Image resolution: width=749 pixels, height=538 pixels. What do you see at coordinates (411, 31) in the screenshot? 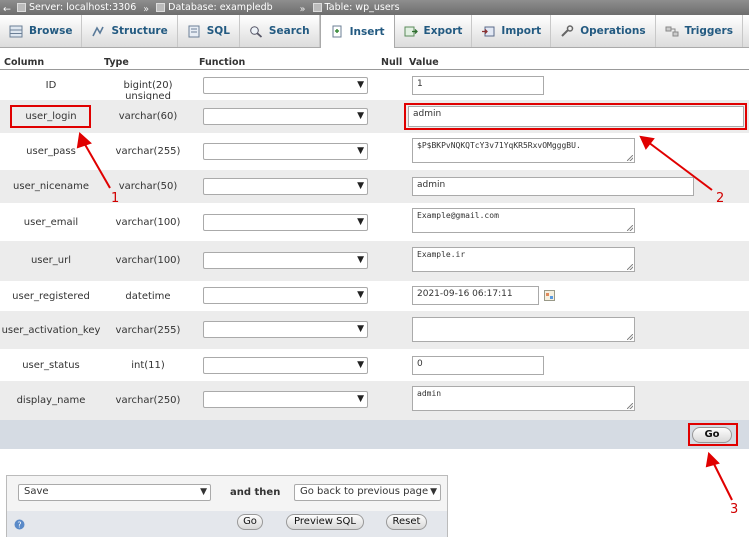
I see `export-icon` at bounding box center [411, 31].